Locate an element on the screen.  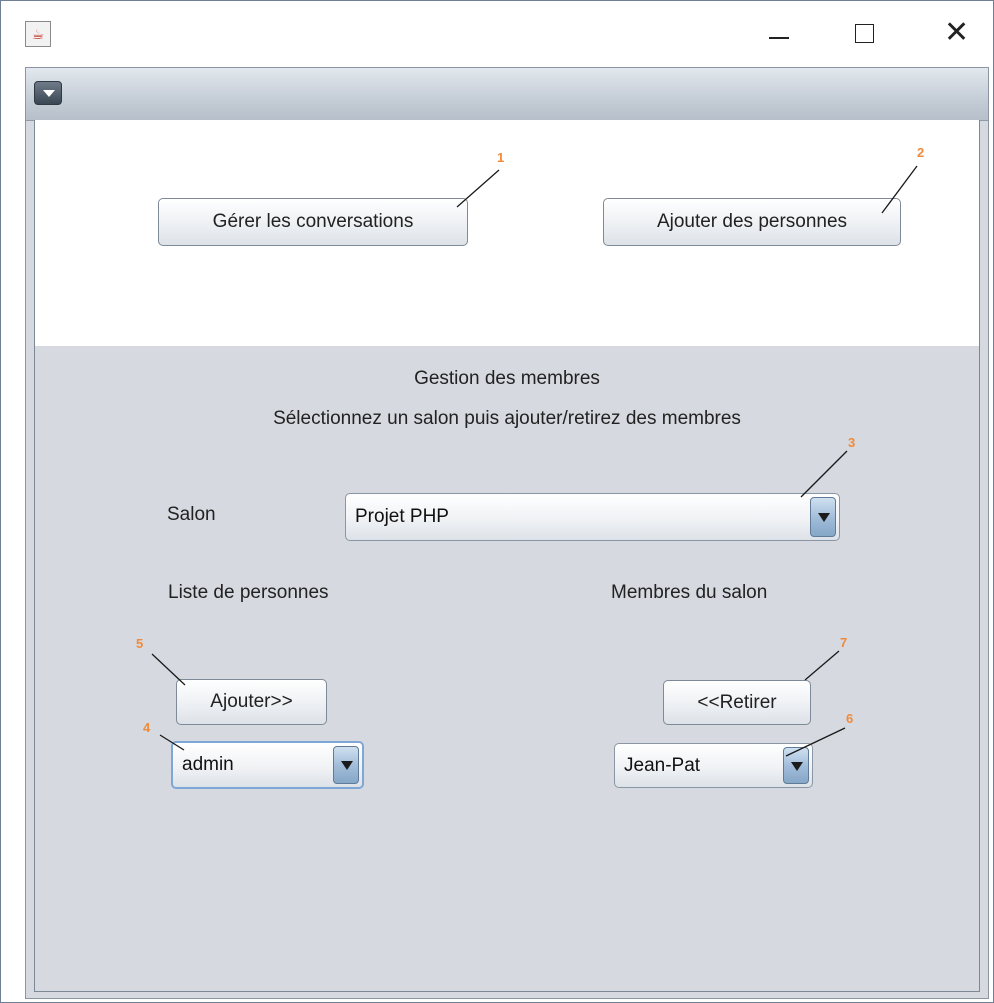
people-select: admin is located at coordinates (267, 765).